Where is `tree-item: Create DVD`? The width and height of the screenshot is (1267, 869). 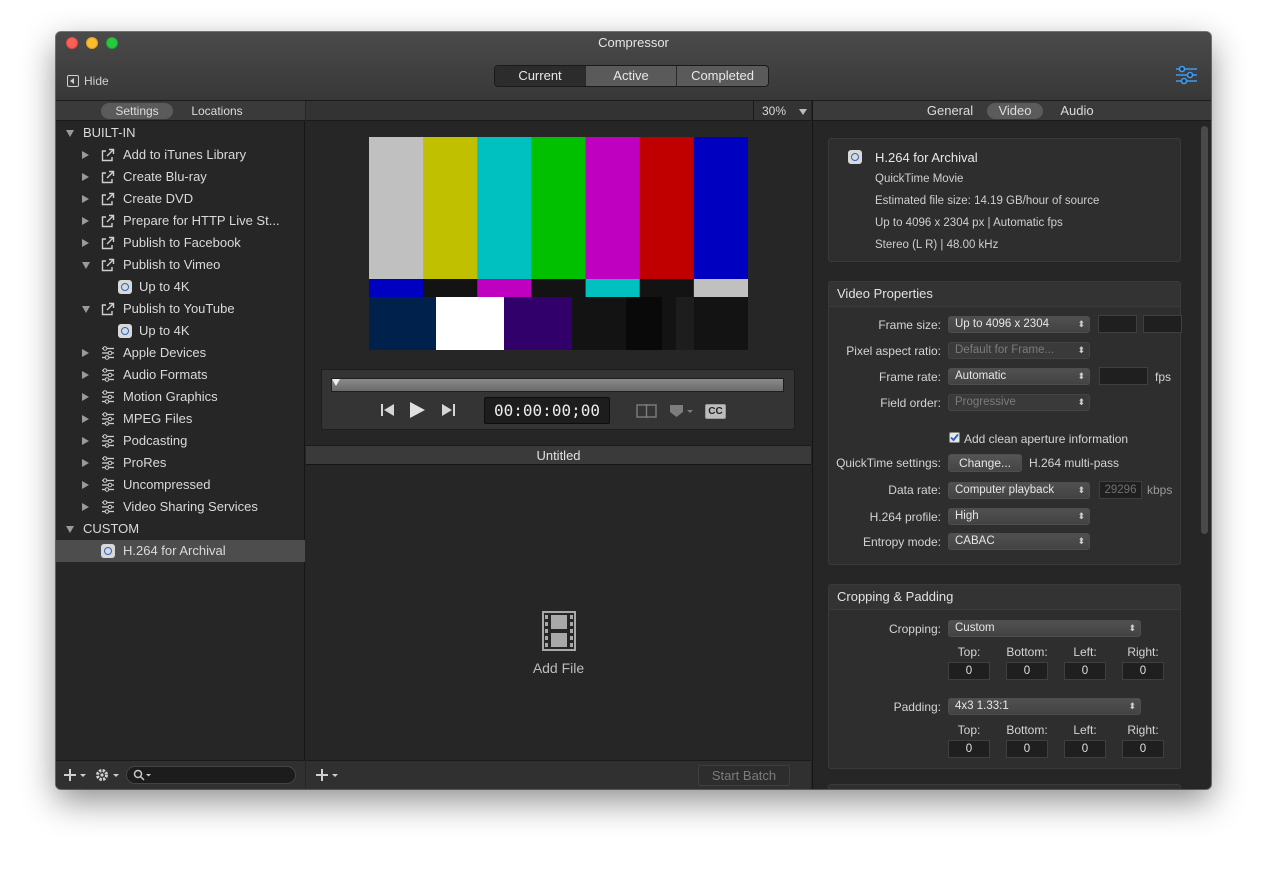
tree-item: Create DVD is located at coordinates (180, 199).